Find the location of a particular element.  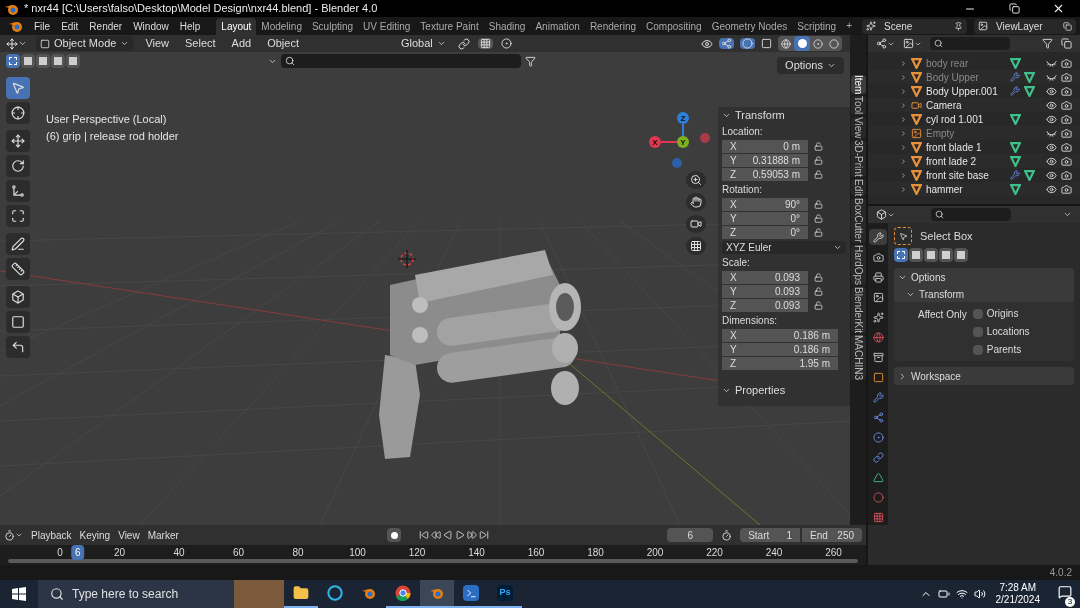

menu-item: File is located at coordinates (42, 26).